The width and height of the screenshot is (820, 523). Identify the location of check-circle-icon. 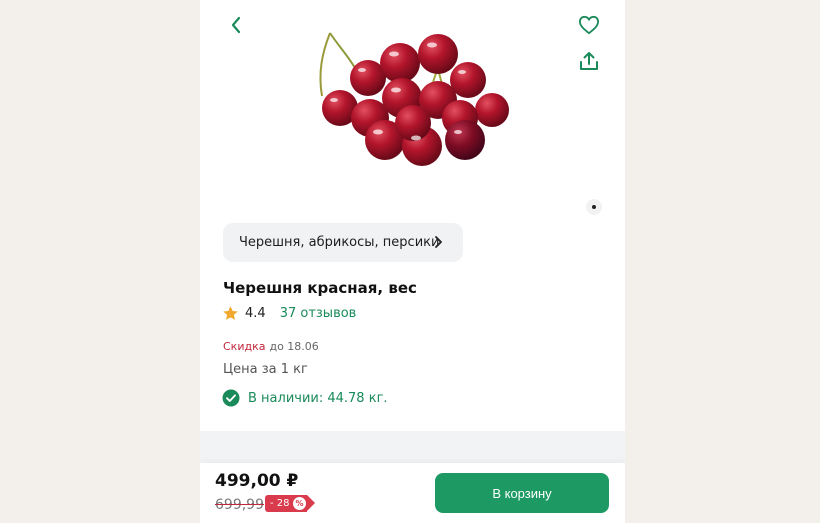
(231, 398).